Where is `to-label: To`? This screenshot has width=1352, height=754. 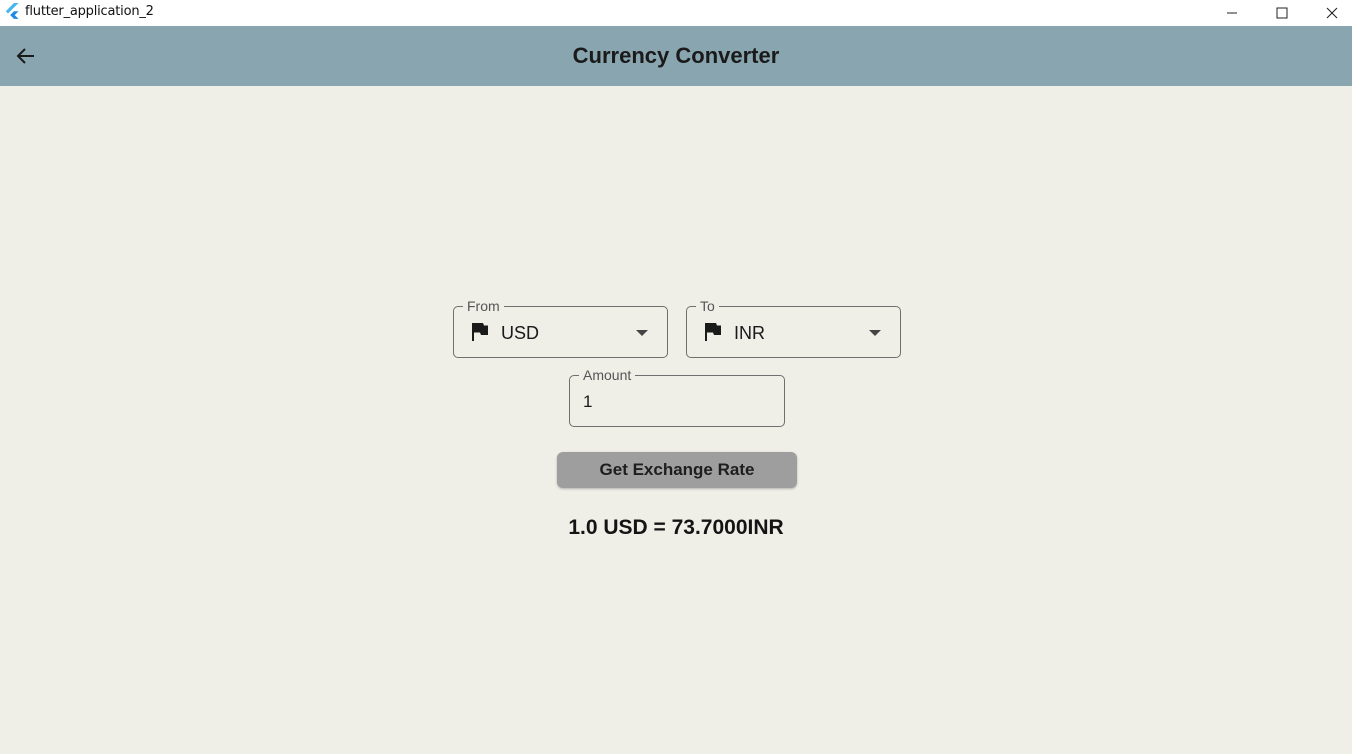 to-label: To is located at coordinates (707, 306).